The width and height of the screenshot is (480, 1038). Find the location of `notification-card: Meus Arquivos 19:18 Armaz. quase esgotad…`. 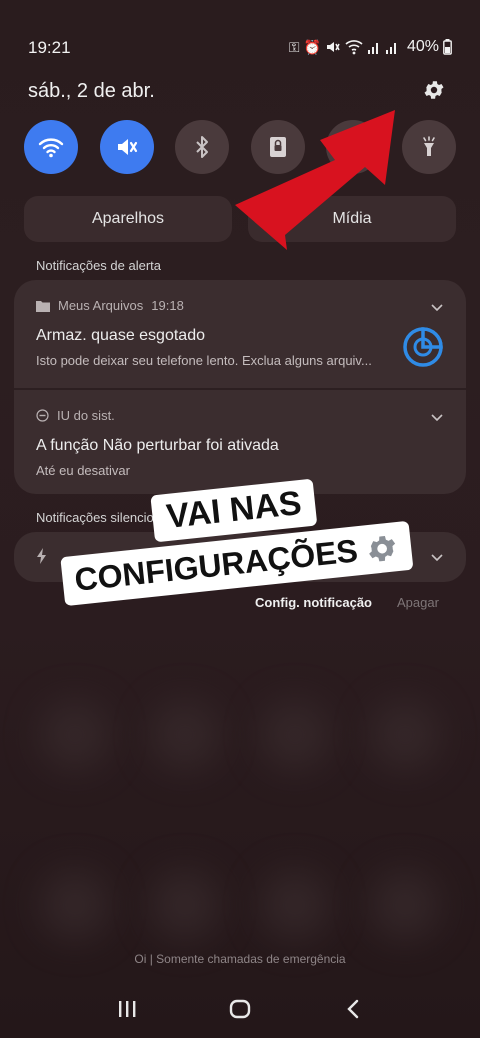

notification-card: Meus Arquivos 19:18 Armaz. quase esgotad… is located at coordinates (240, 333).